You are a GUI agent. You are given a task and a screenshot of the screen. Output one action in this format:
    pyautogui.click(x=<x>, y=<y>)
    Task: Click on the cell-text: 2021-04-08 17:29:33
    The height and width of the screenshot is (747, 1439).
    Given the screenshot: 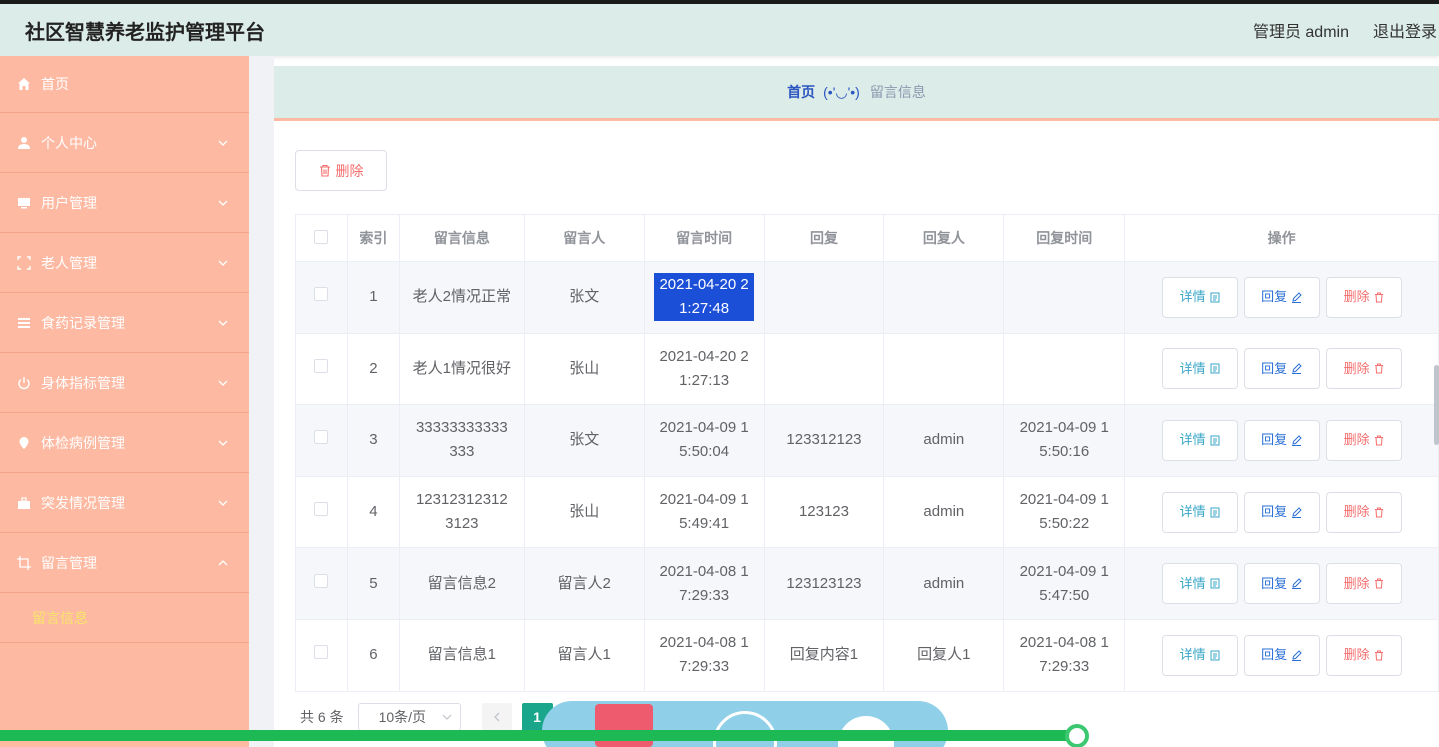 What is the action you would take?
    pyautogui.click(x=704, y=655)
    